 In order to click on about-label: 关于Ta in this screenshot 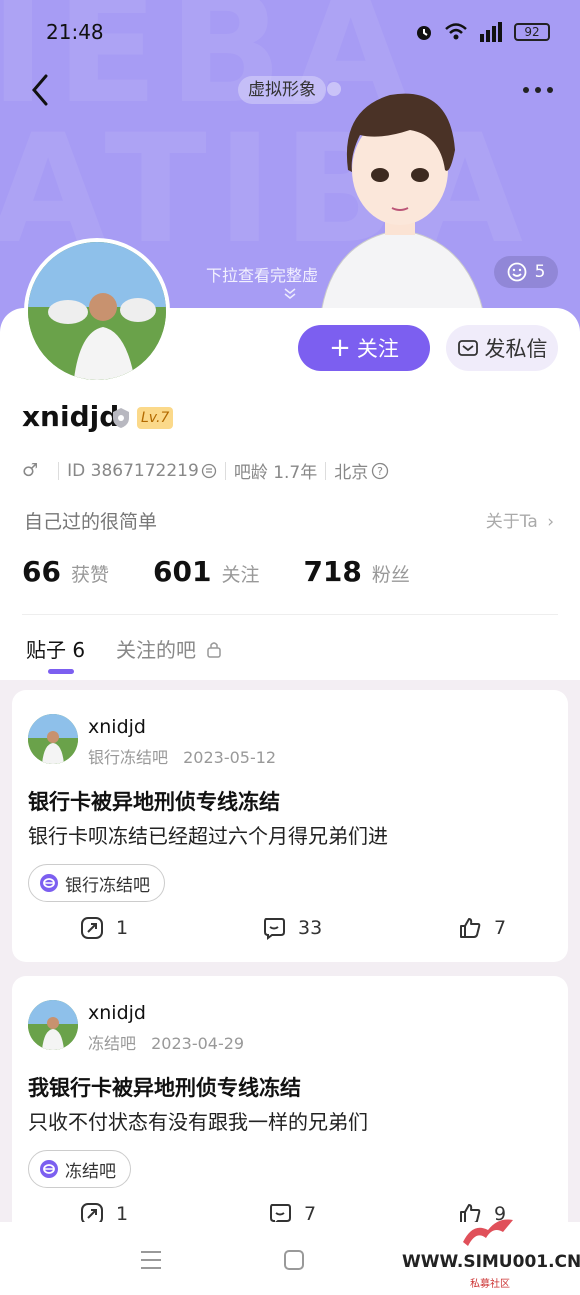, I will do `click(511, 522)`.